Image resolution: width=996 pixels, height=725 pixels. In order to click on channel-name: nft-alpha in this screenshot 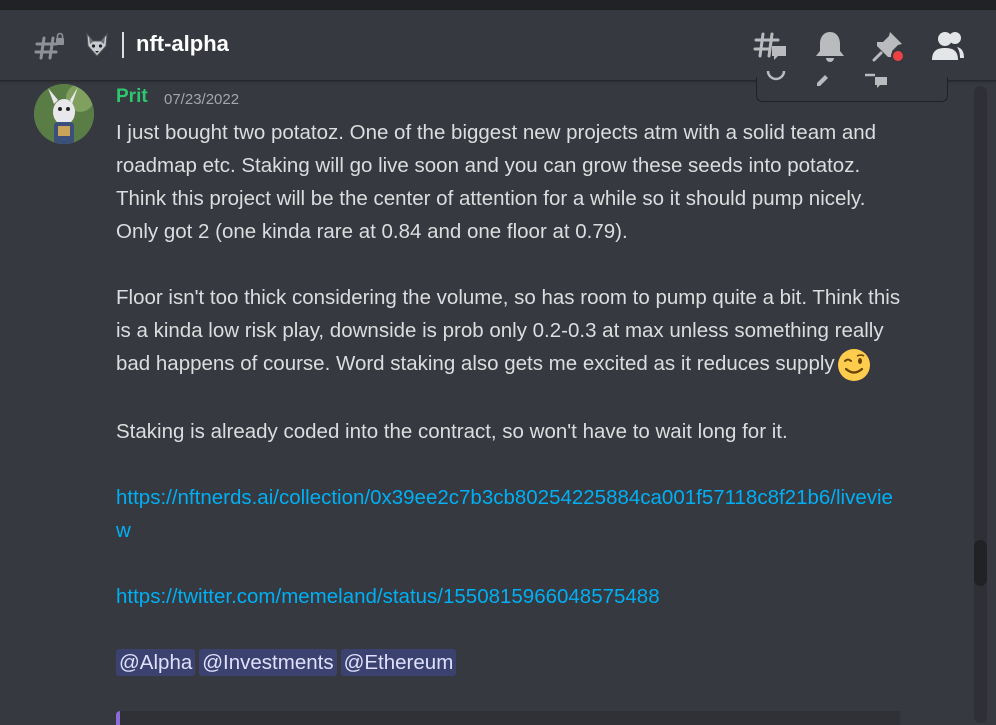, I will do `click(182, 43)`.